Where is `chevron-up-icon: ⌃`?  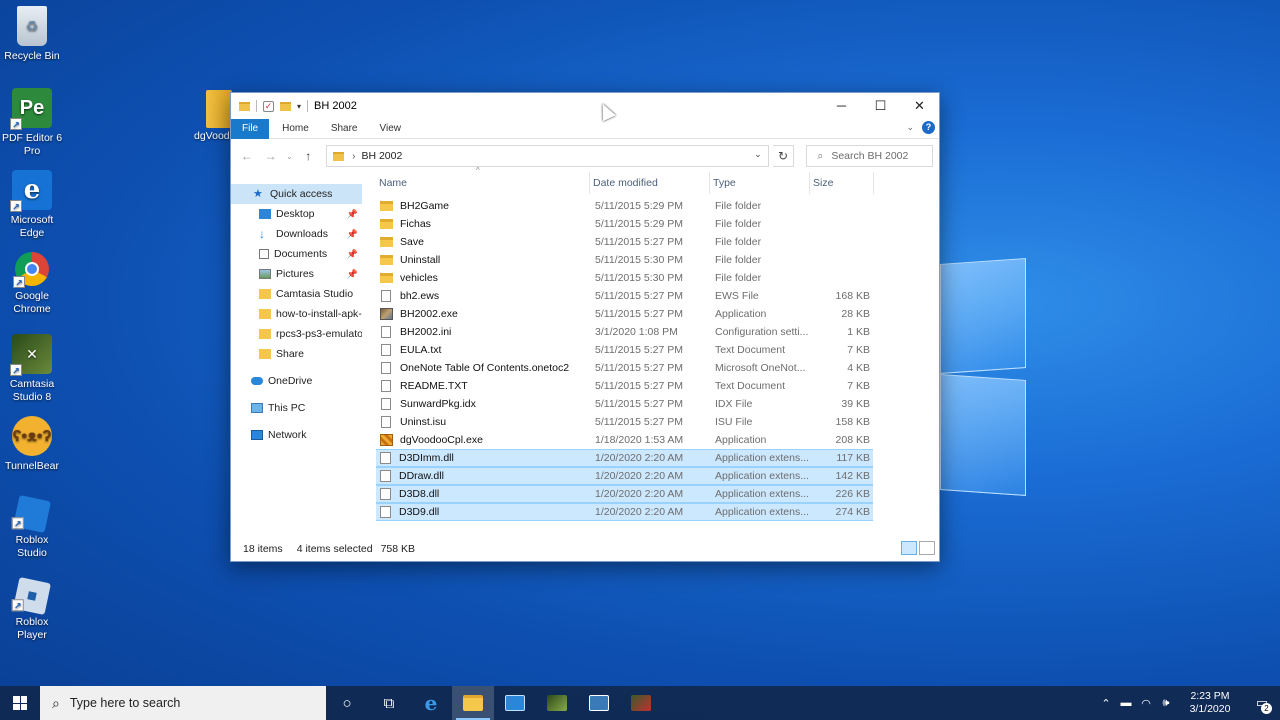 chevron-up-icon: ⌃ is located at coordinates (1106, 703).